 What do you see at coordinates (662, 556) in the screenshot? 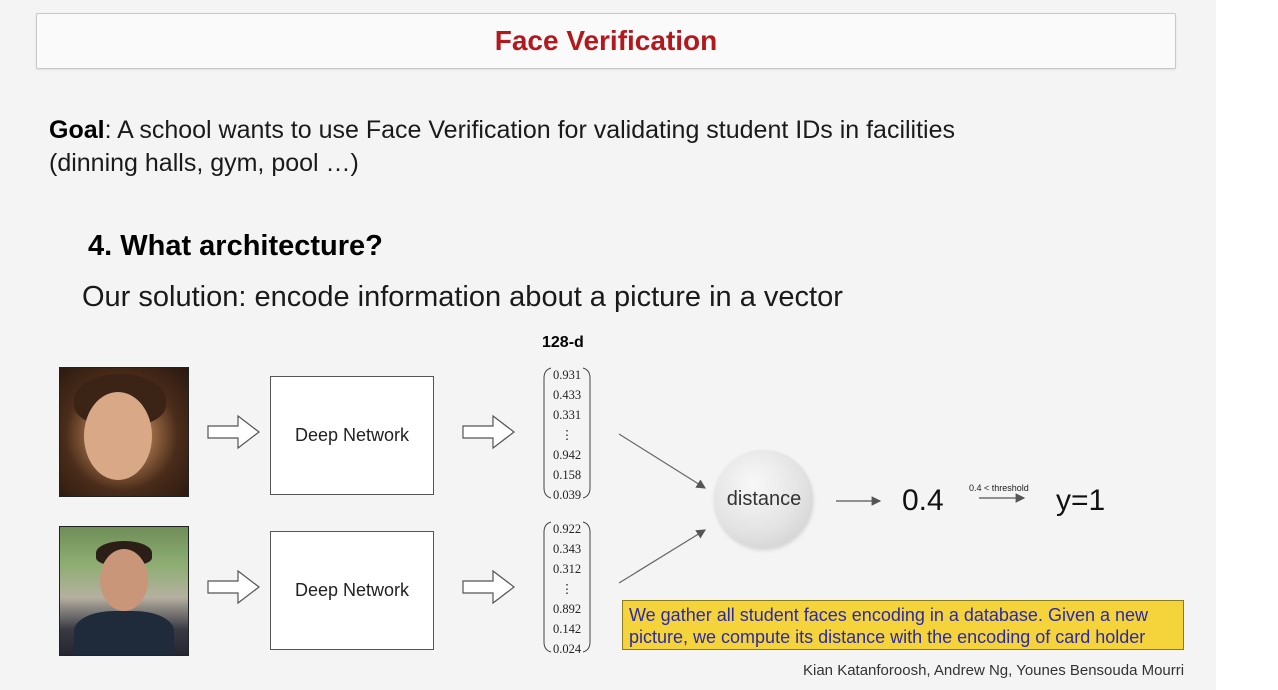
I see `arrow-vector2-to-distance` at bounding box center [662, 556].